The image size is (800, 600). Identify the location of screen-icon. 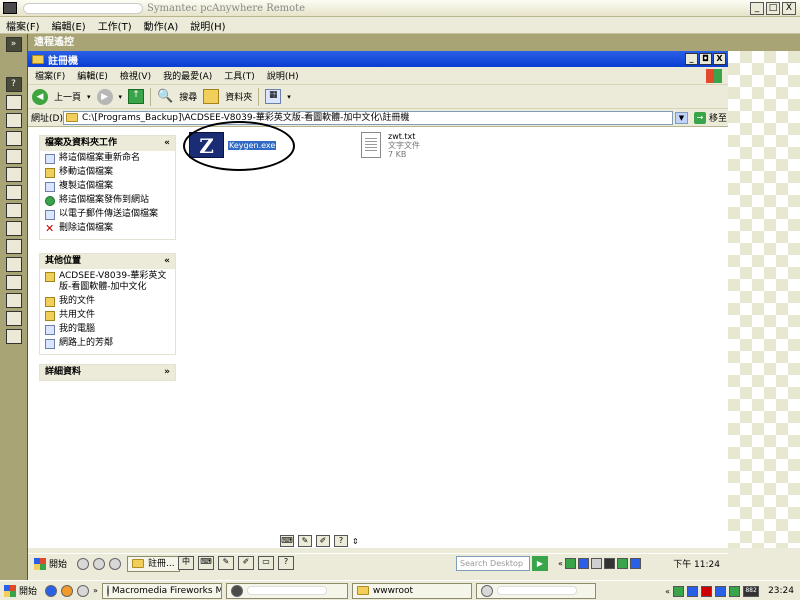
(13, 120).